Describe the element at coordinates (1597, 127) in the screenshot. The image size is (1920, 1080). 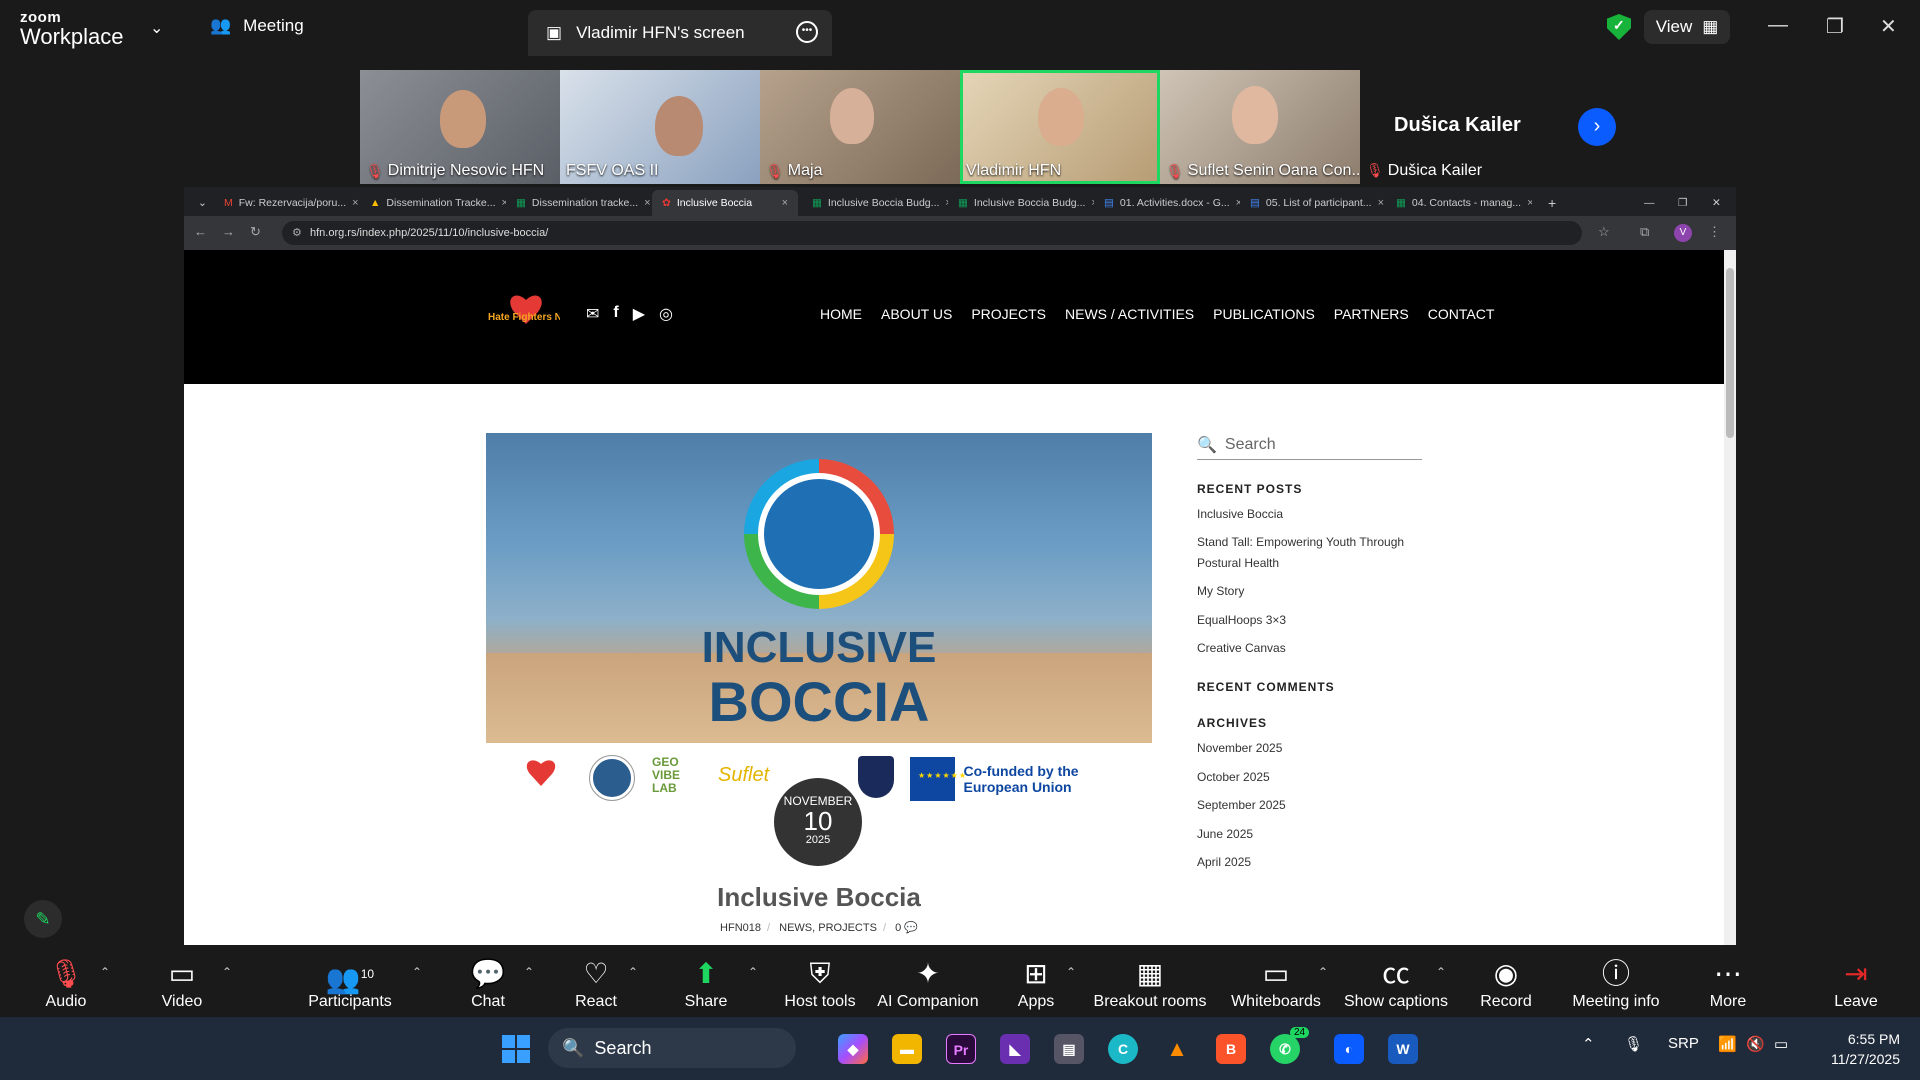
I see `next-page-button: ›` at that location.